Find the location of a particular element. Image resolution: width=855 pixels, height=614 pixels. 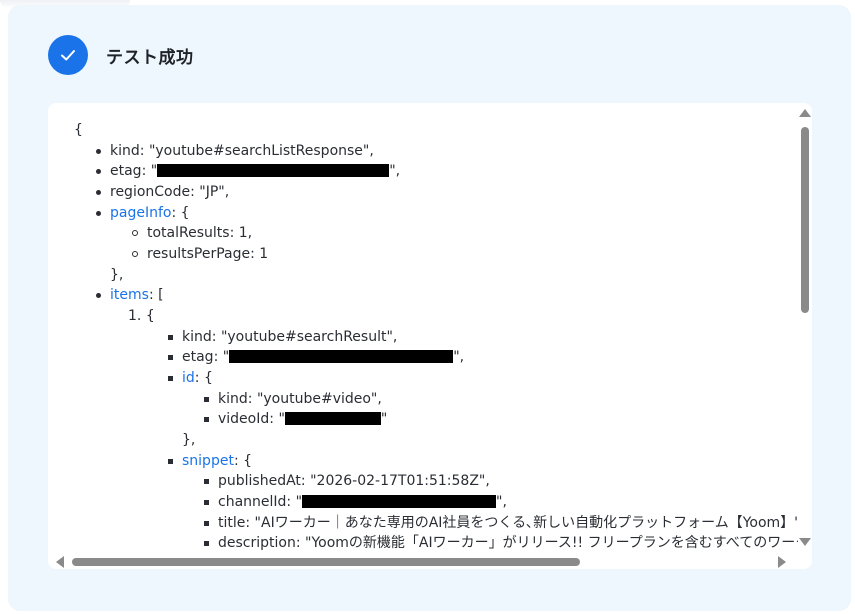

json-line-video-id: videoId: " " is located at coordinates (295, 419).